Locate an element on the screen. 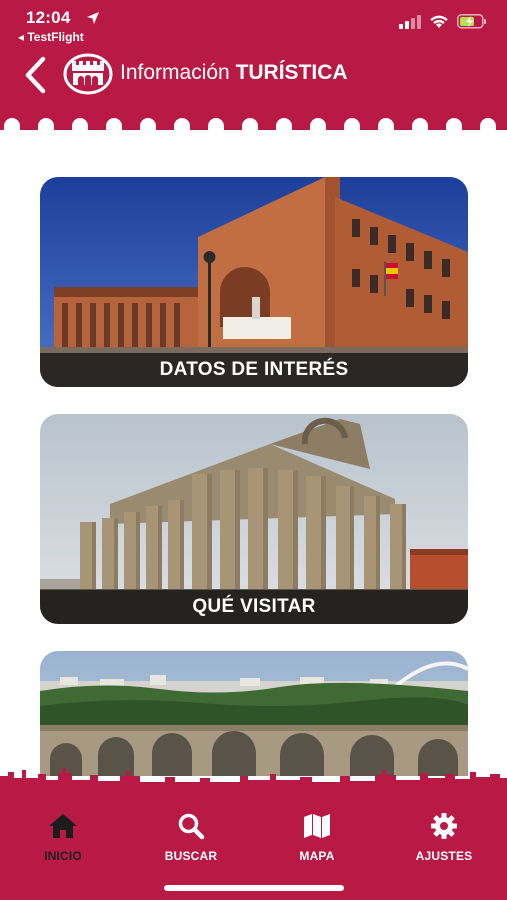 This screenshot has height=900, width=507. card-puente-romano is located at coordinates (254, 713).